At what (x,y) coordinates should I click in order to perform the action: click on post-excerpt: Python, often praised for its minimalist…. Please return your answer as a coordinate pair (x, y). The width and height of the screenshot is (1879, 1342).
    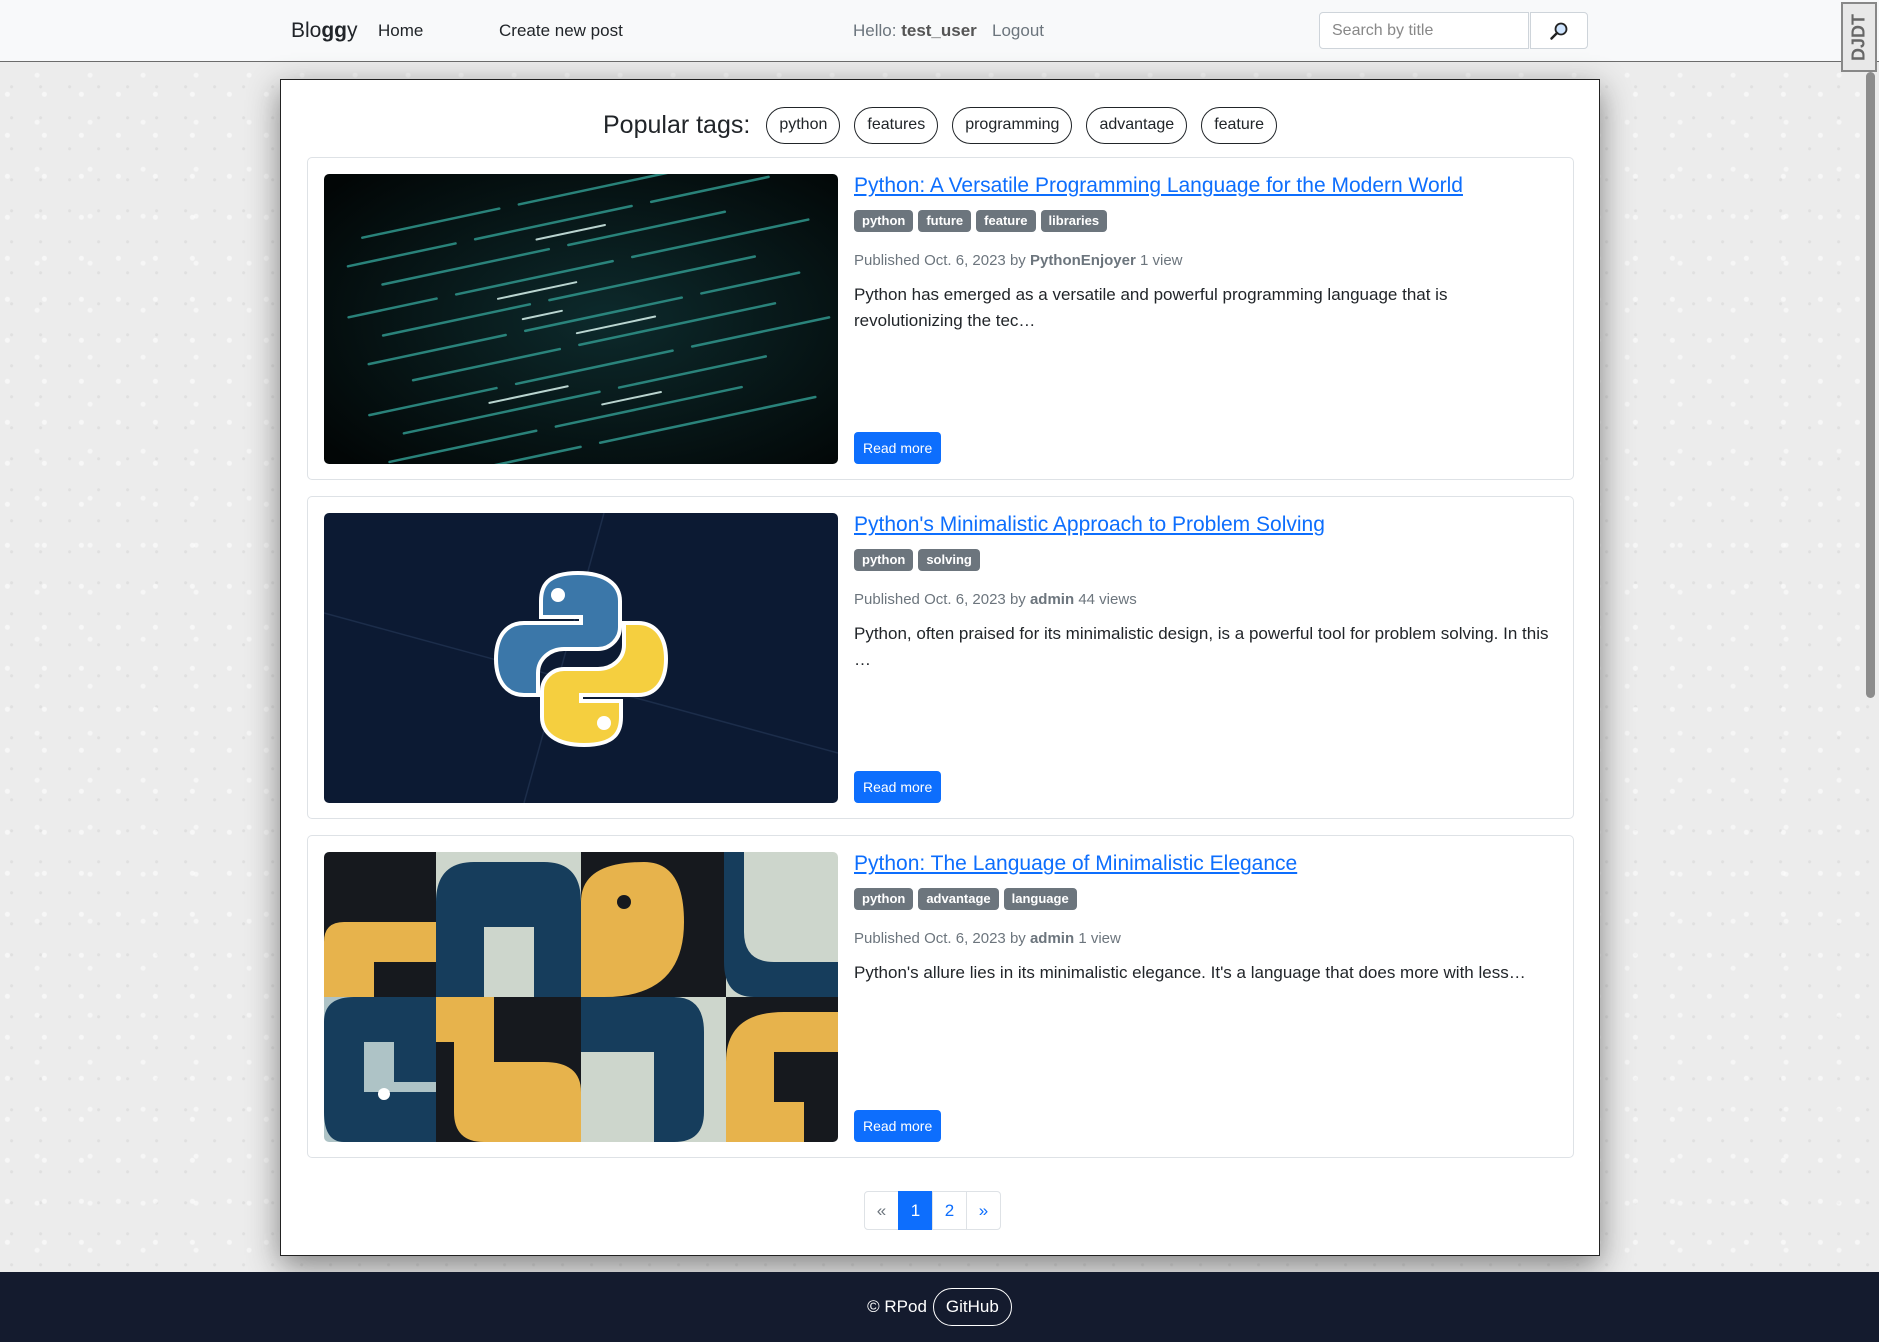
    Looking at the image, I should click on (1201, 646).